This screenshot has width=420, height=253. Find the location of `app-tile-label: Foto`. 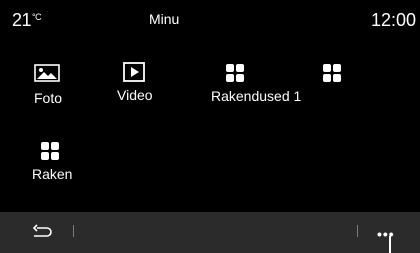

app-tile-label: Foto is located at coordinates (48, 98).